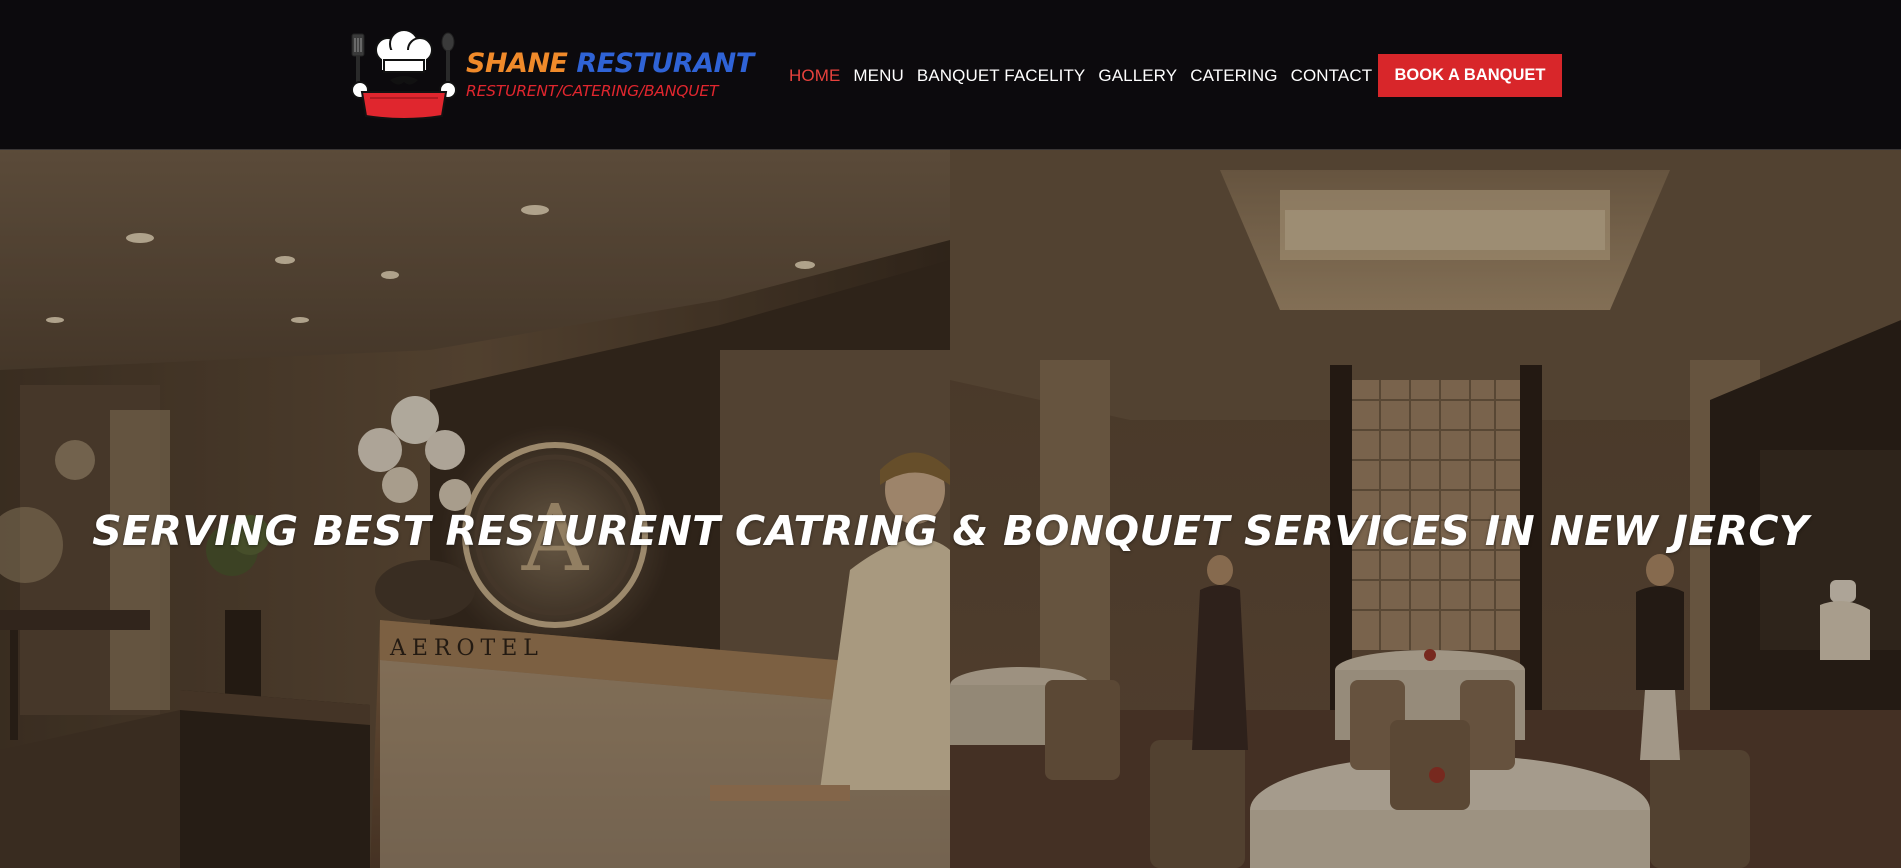 This screenshot has height=868, width=1901. Describe the element at coordinates (1470, 75) in the screenshot. I see `book-banquet-button: BOOK A BANQUET` at that location.